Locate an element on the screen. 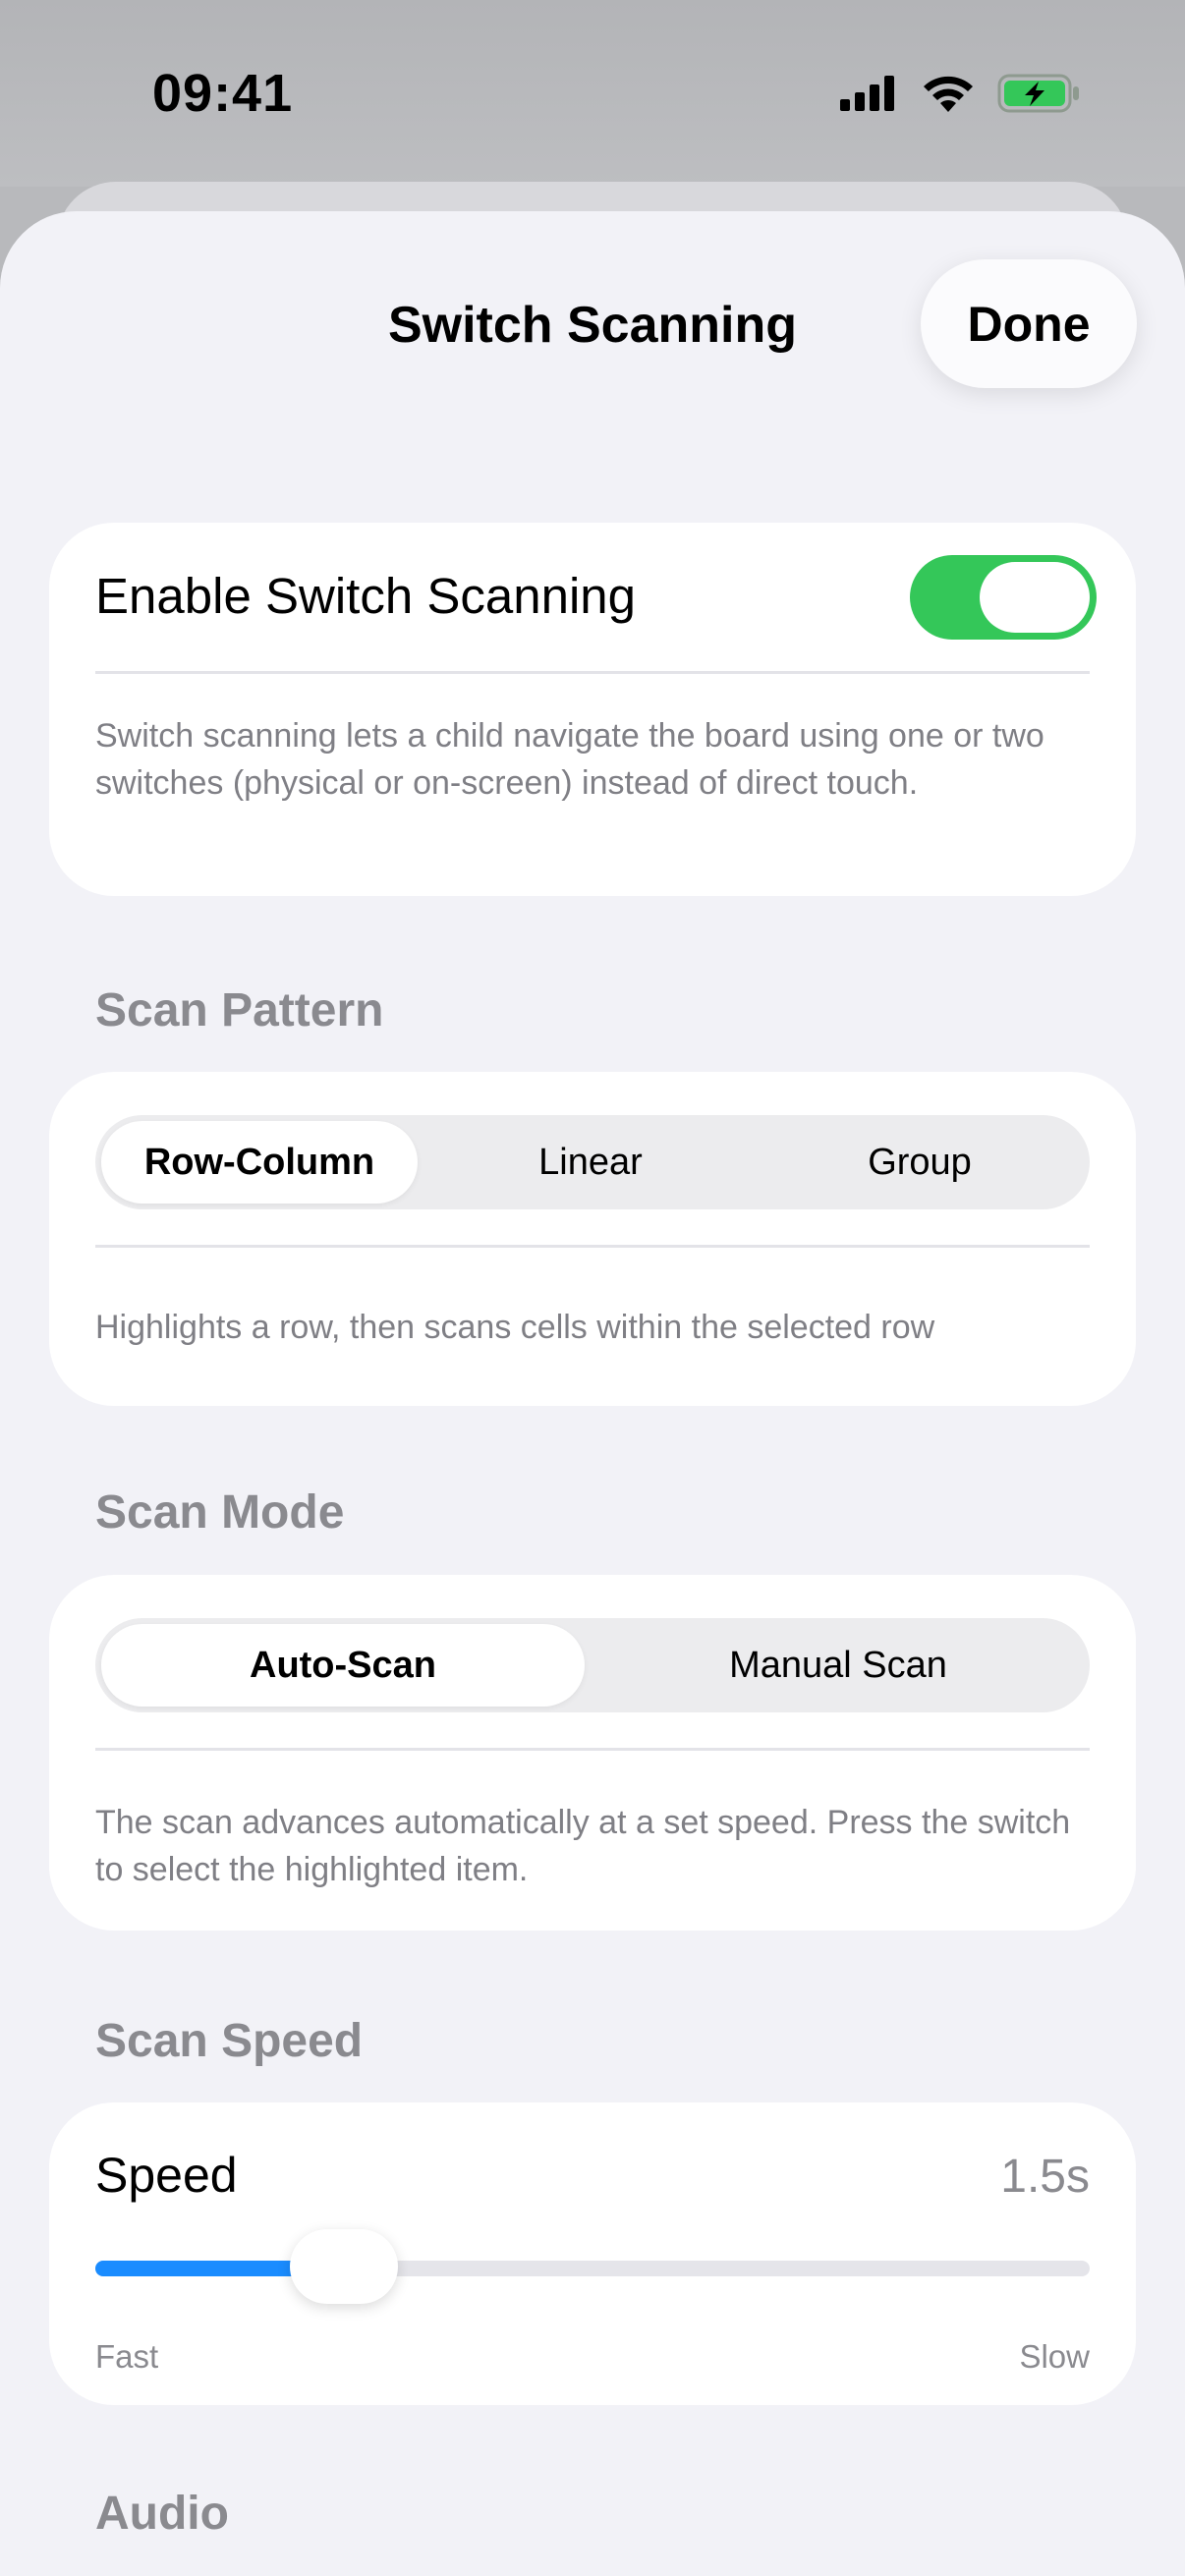  scan-pattern-header: Scan Pattern is located at coordinates (240, 1010).